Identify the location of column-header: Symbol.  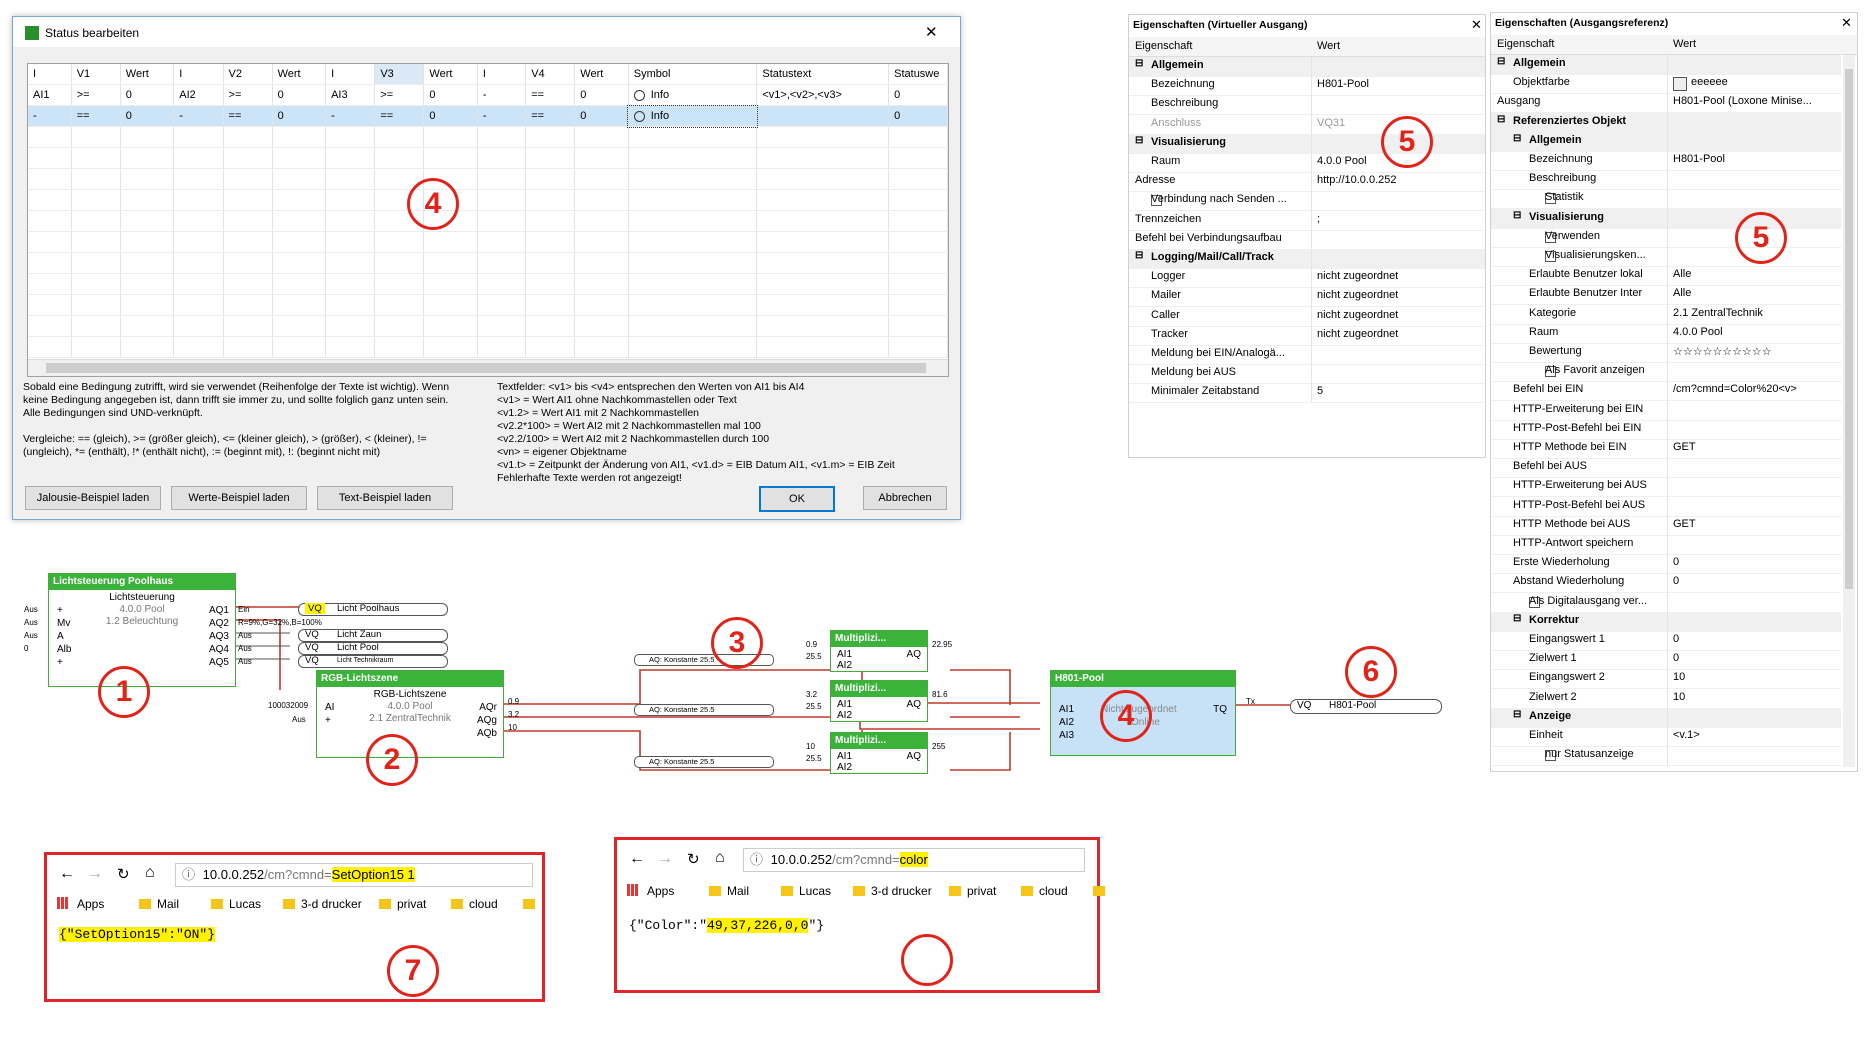
(693, 74).